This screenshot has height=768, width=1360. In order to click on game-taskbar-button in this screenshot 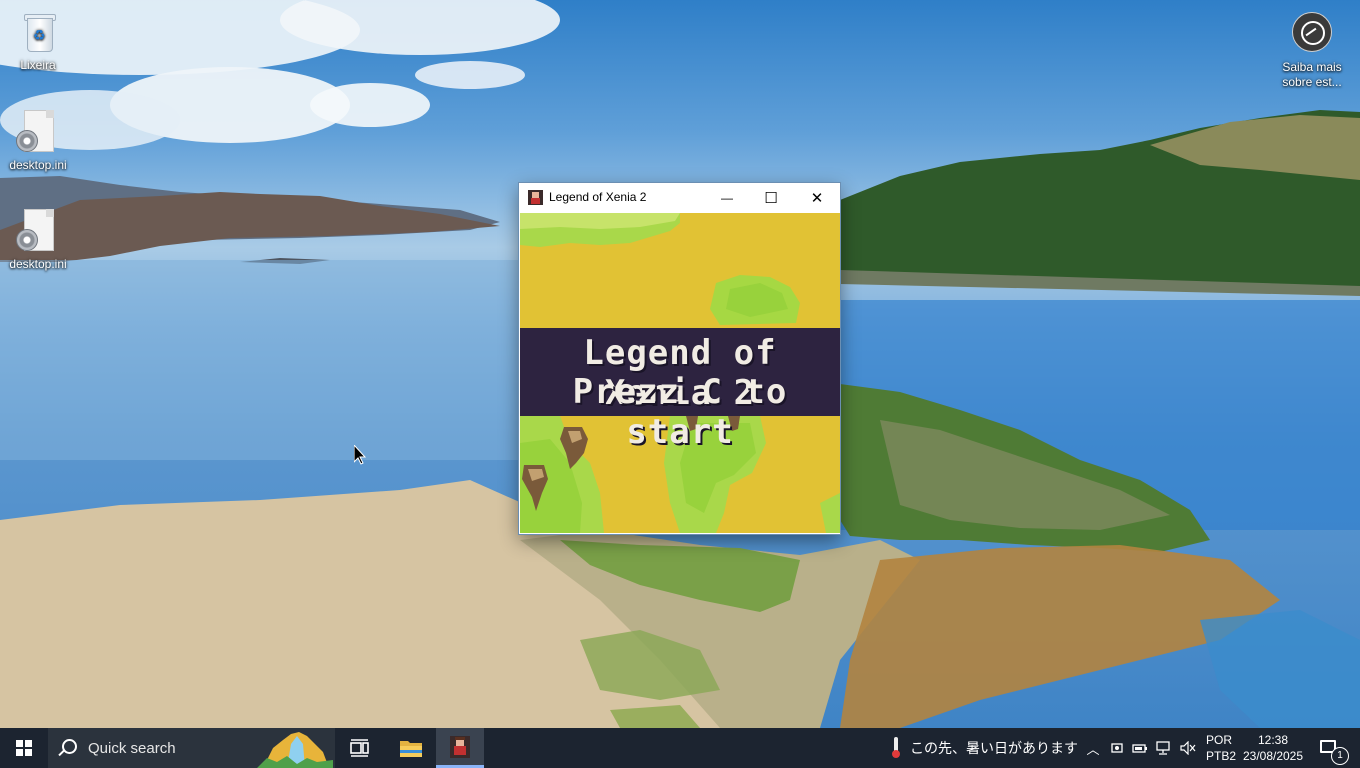, I will do `click(460, 748)`.